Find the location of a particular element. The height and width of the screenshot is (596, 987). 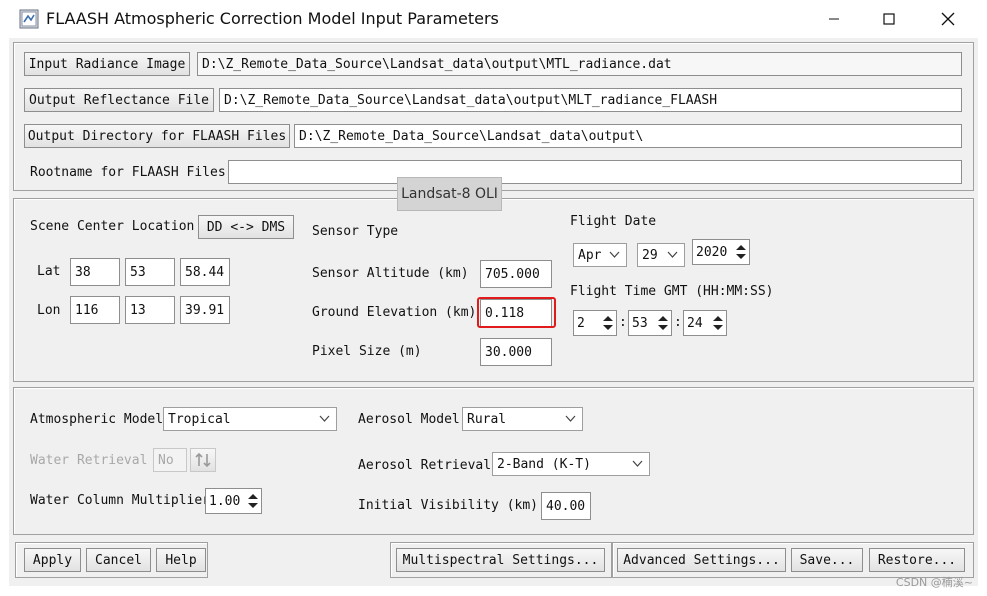

water-retrieval-value: No is located at coordinates (170, 460).